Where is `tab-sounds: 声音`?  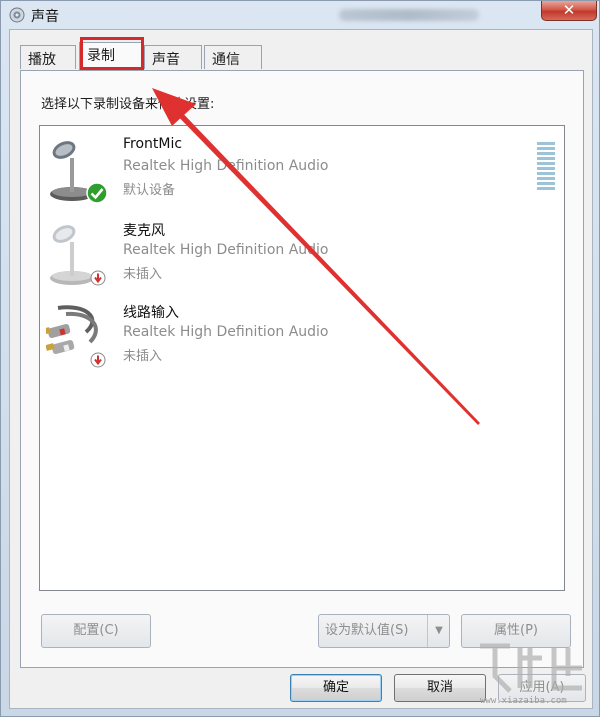 tab-sounds: 声音 is located at coordinates (173, 57).